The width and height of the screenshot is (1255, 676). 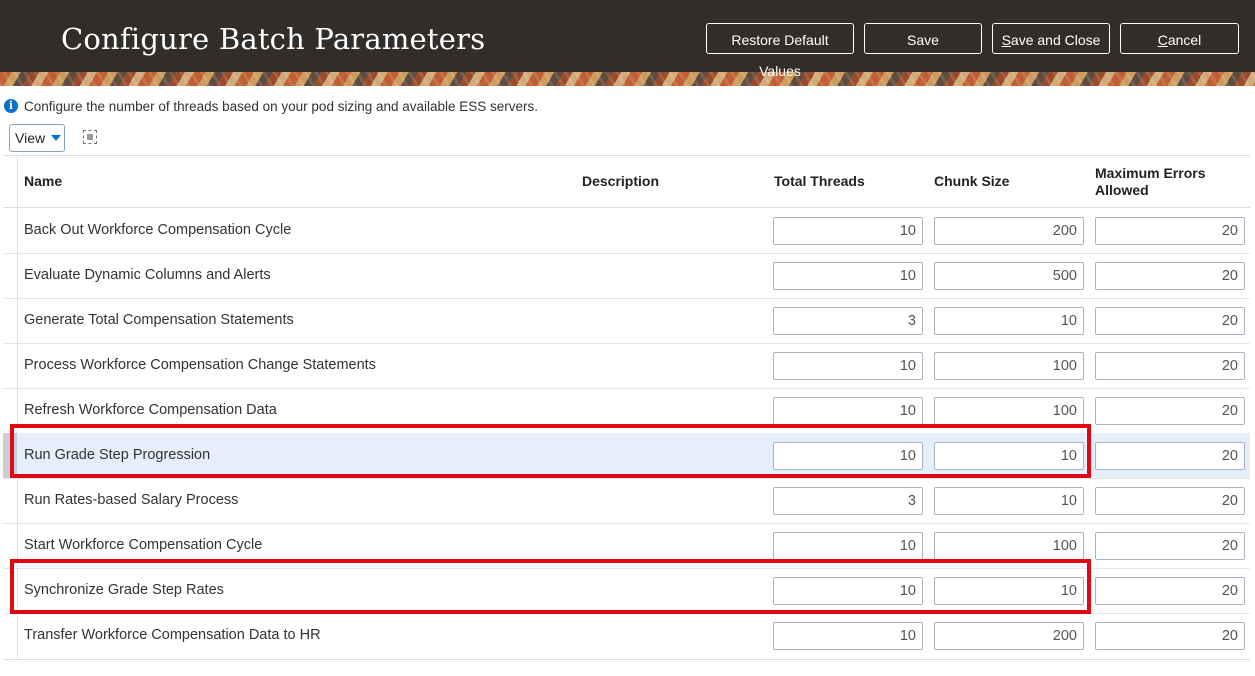 What do you see at coordinates (1184, 40) in the screenshot?
I see `cancel-label: ancel` at bounding box center [1184, 40].